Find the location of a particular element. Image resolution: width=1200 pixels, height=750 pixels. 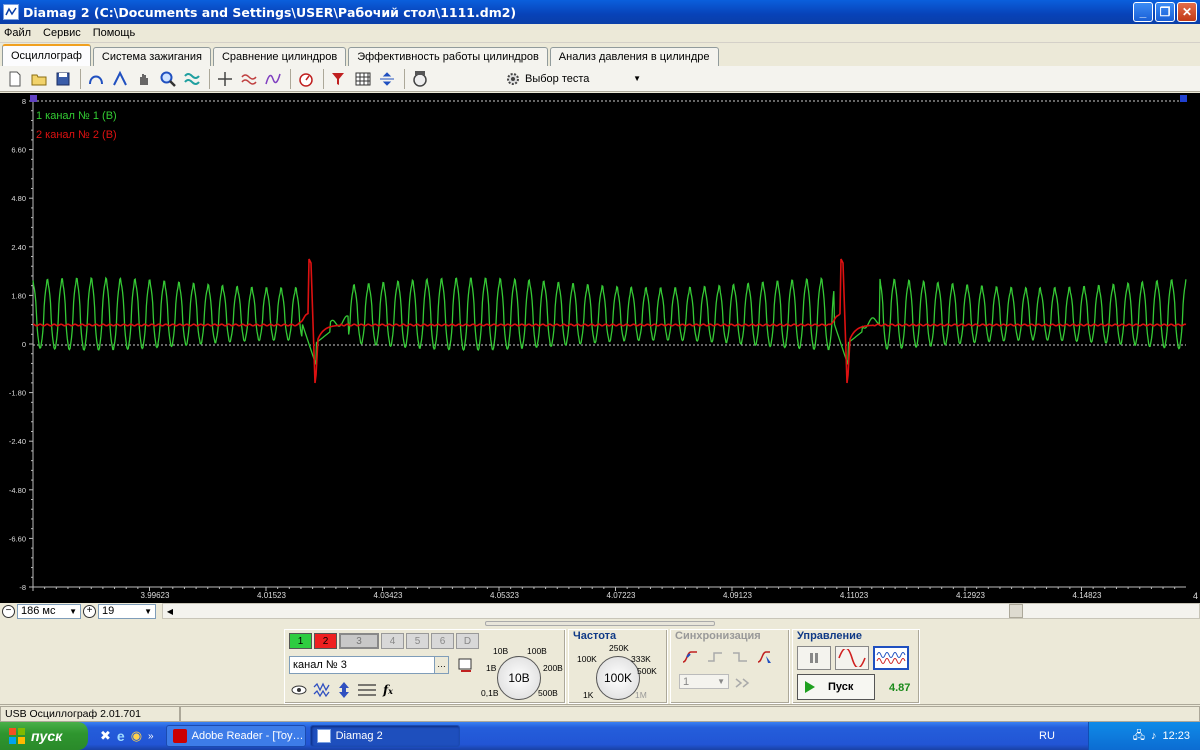

sync-arrow-icon is located at coordinates (744, 683).